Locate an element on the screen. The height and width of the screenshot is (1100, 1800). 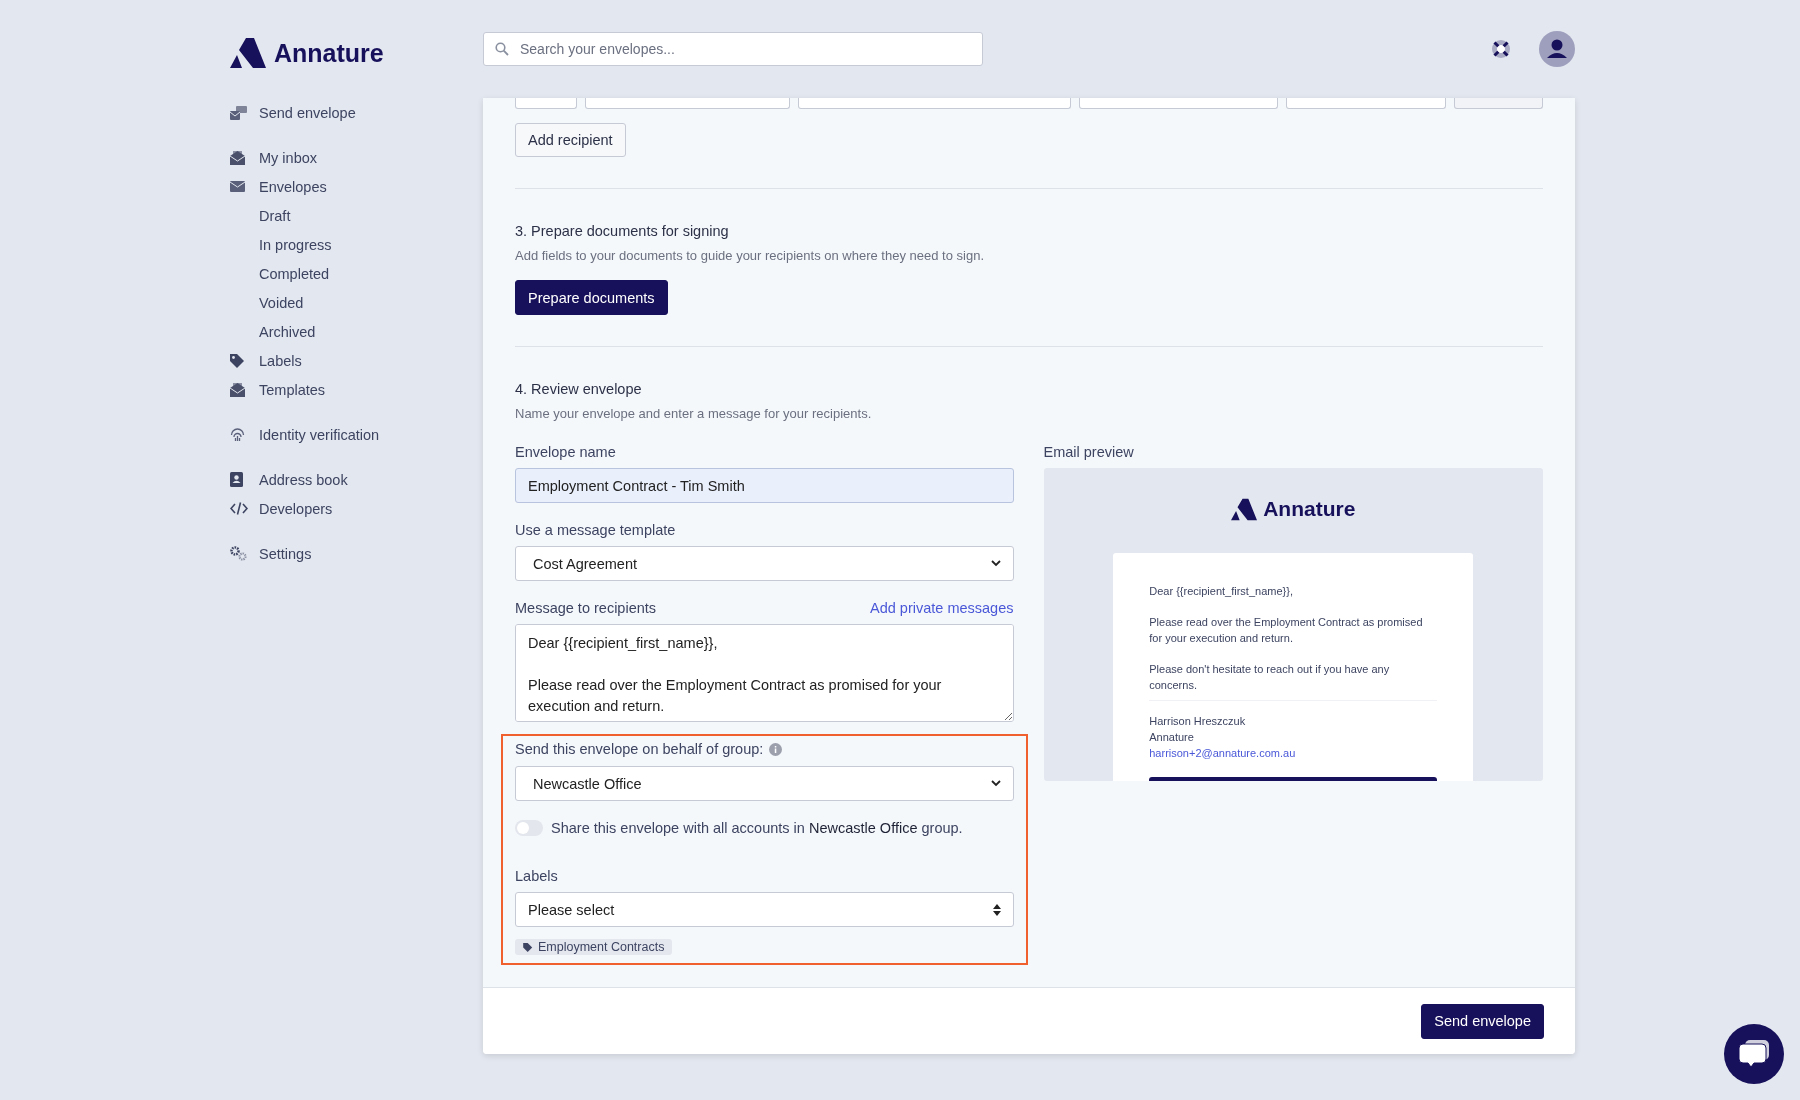
field-label: Use a message template is located at coordinates (596, 530).